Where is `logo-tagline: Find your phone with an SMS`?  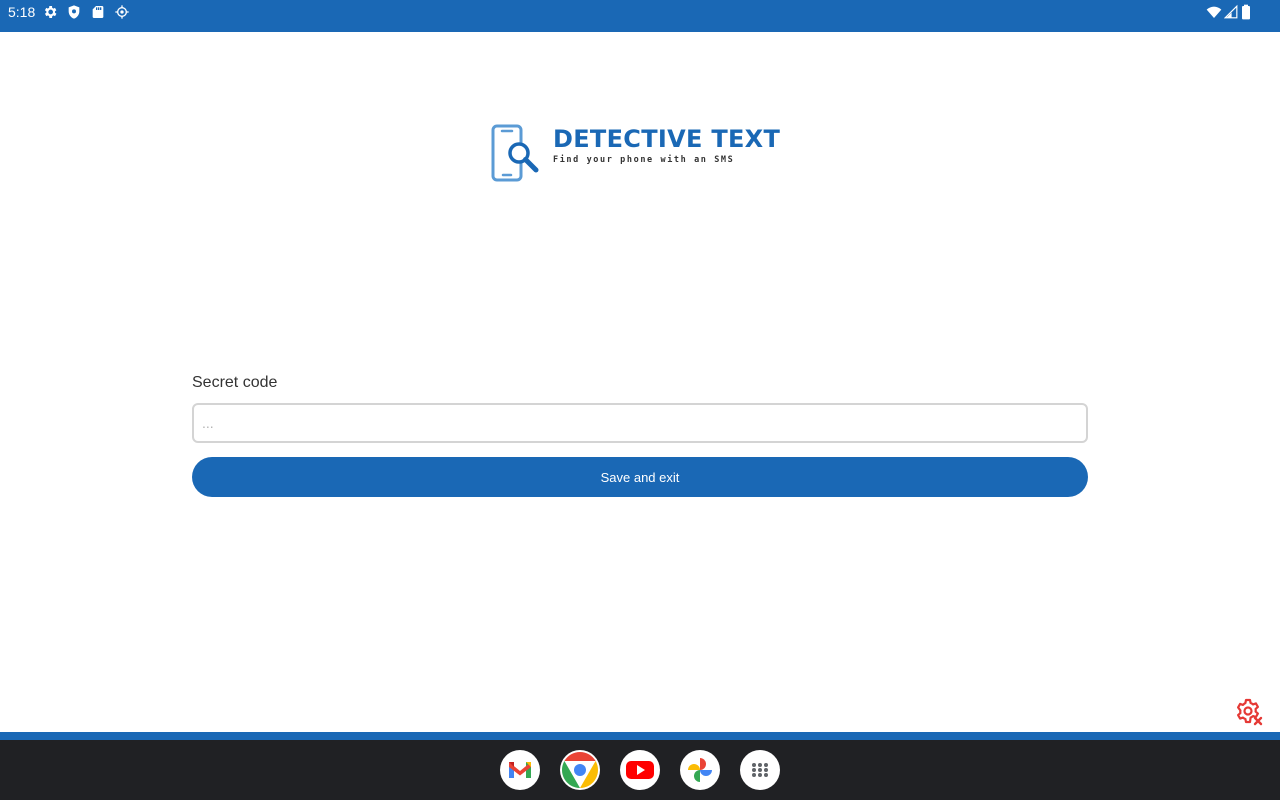
logo-tagline: Find your phone with an SMS is located at coordinates (644, 160).